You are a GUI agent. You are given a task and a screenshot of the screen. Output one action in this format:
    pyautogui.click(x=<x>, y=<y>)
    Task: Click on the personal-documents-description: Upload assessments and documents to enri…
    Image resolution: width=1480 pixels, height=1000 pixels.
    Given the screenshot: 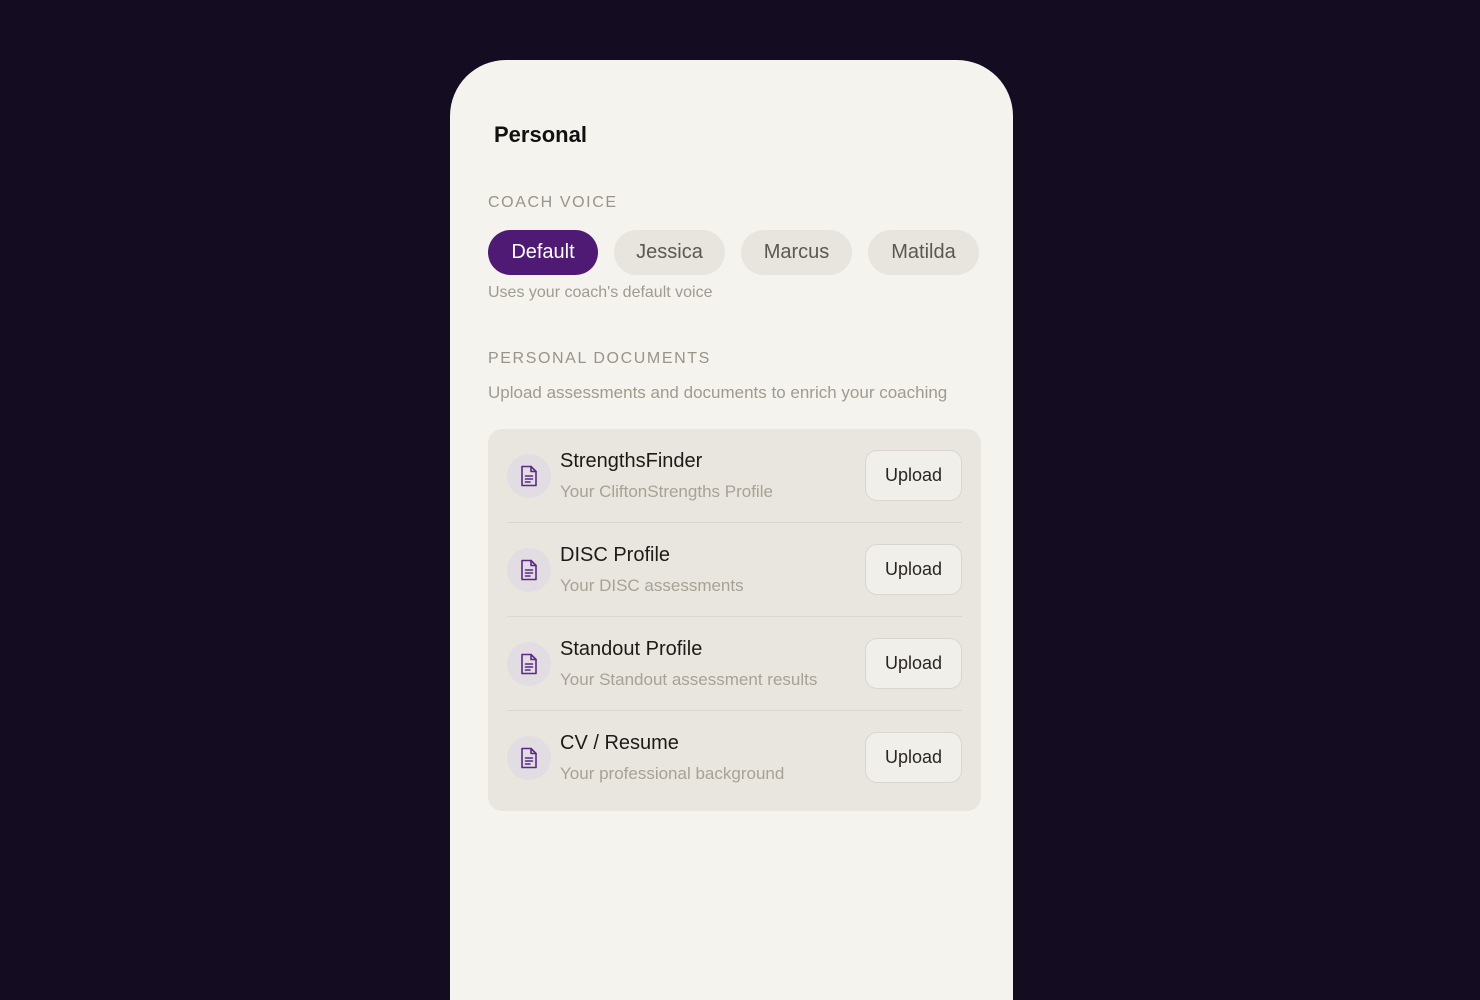 What is the action you would take?
    pyautogui.click(x=718, y=392)
    